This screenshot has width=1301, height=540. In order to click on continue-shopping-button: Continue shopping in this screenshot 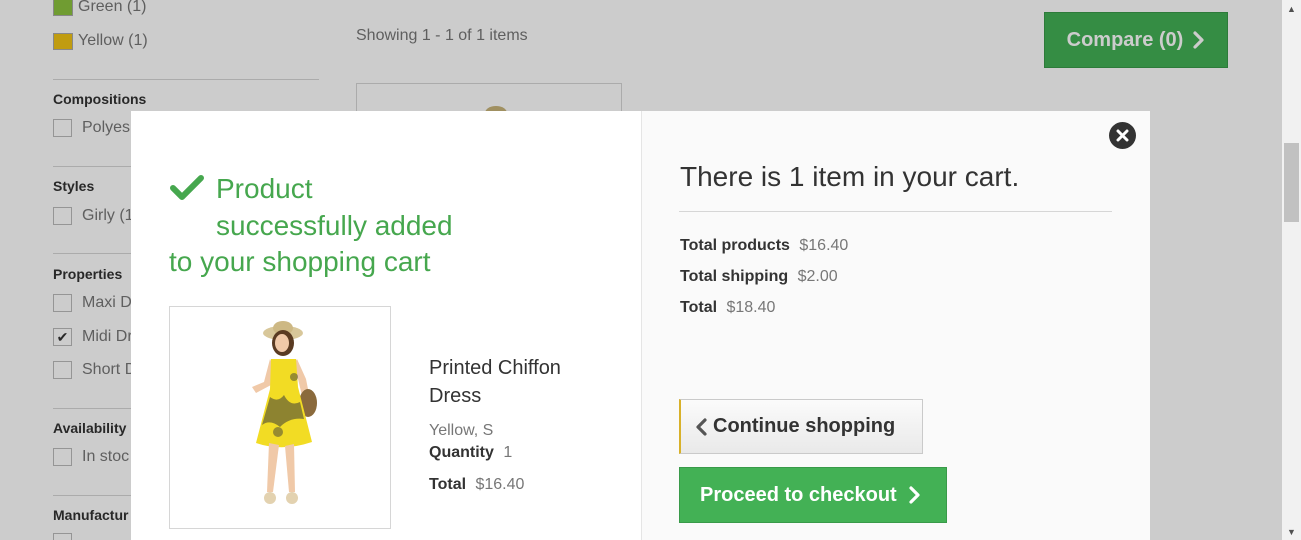, I will do `click(801, 426)`.